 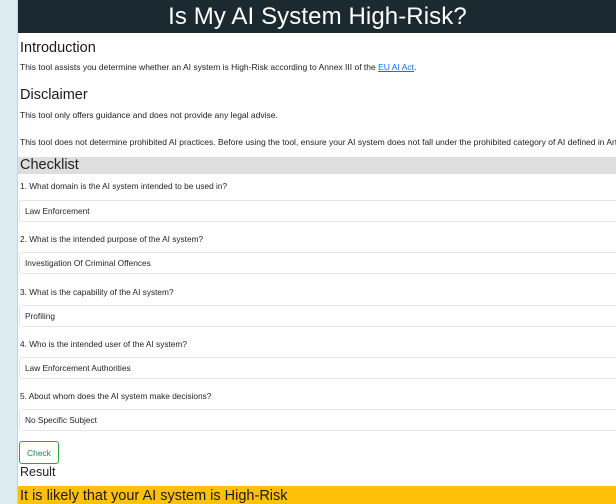 I want to click on question-1-answer: Law Enforcement, so click(x=317, y=211).